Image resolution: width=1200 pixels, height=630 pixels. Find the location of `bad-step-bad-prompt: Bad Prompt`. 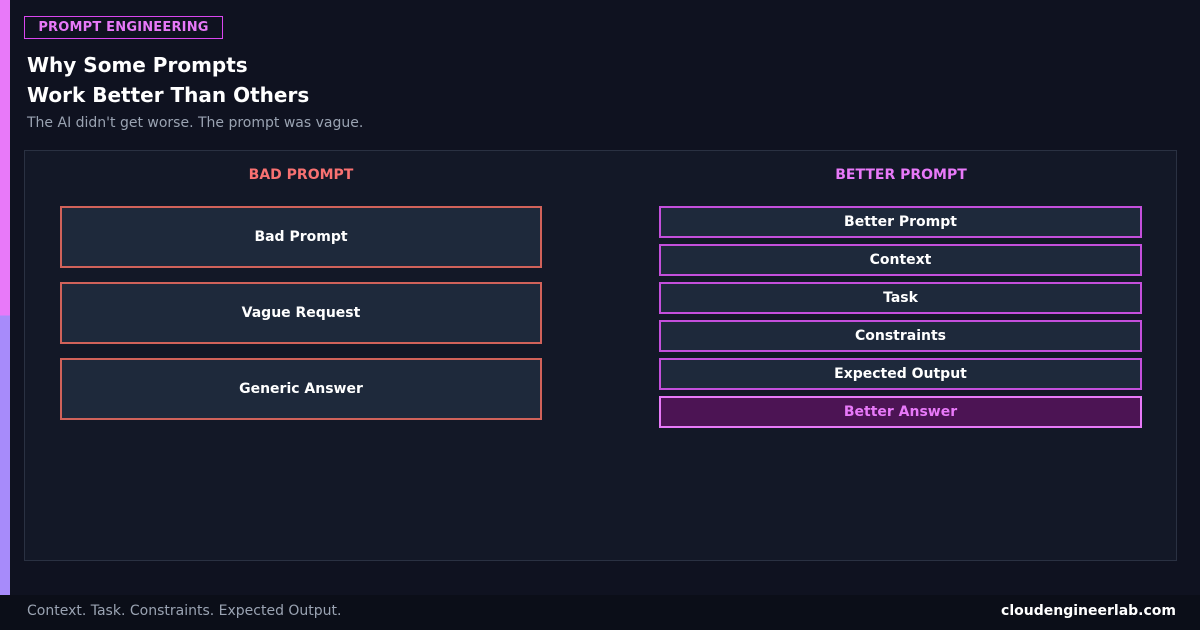

bad-step-bad-prompt: Bad Prompt is located at coordinates (301, 237).